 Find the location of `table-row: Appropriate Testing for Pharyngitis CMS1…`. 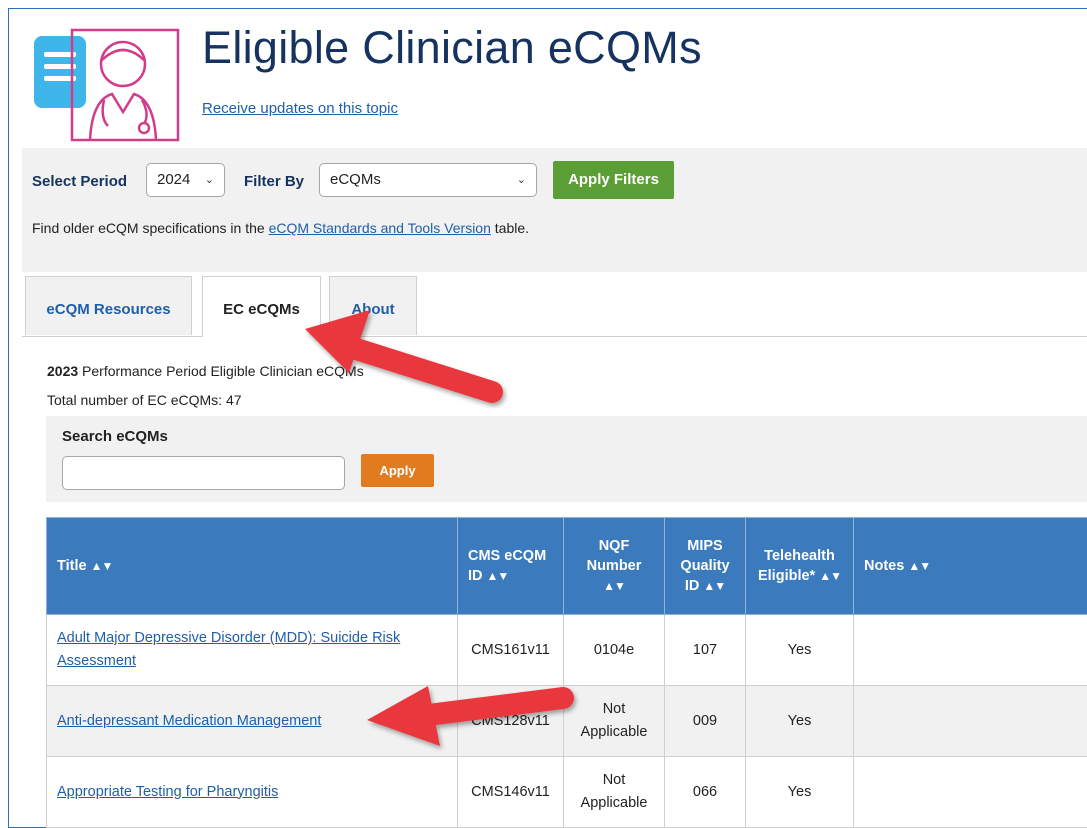

table-row: Appropriate Testing for Pharyngitis CMS1… is located at coordinates (567, 792).